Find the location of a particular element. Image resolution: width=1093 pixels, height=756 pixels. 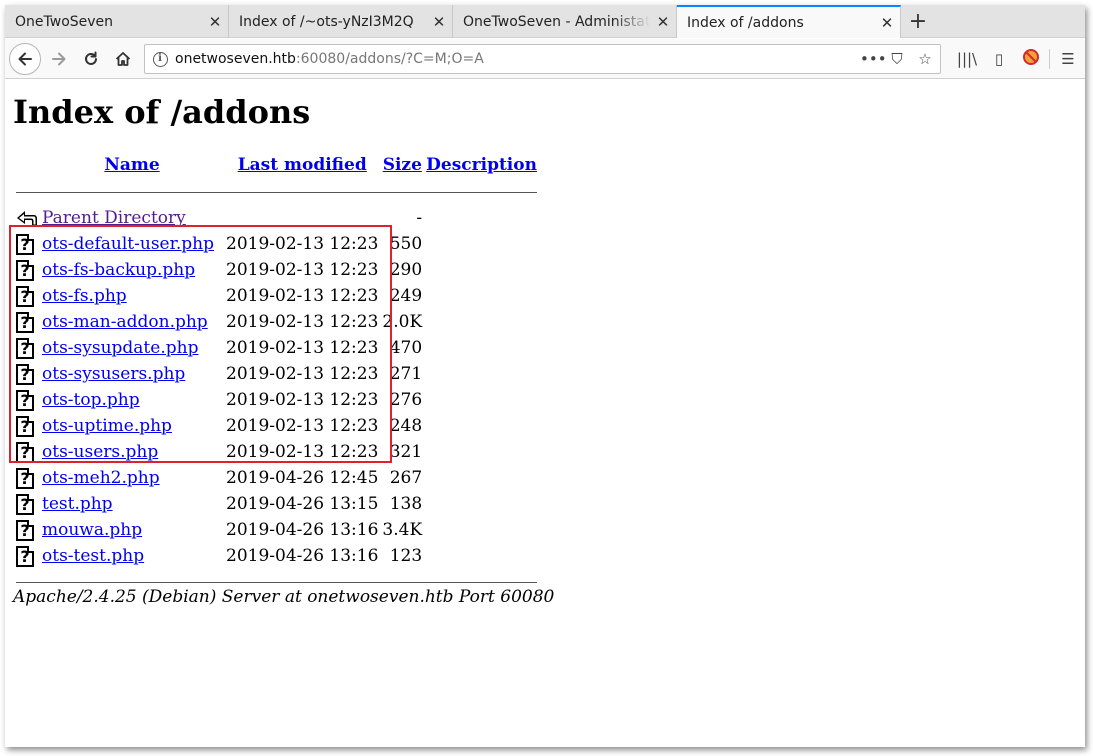

toolbar-separator is located at coordinates (1049, 59).